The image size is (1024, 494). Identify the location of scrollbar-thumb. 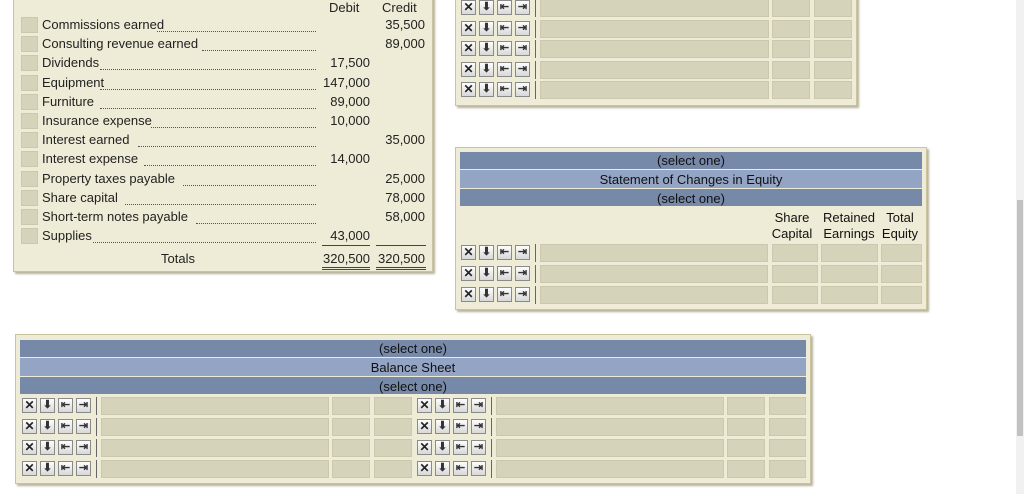
(1020, 318).